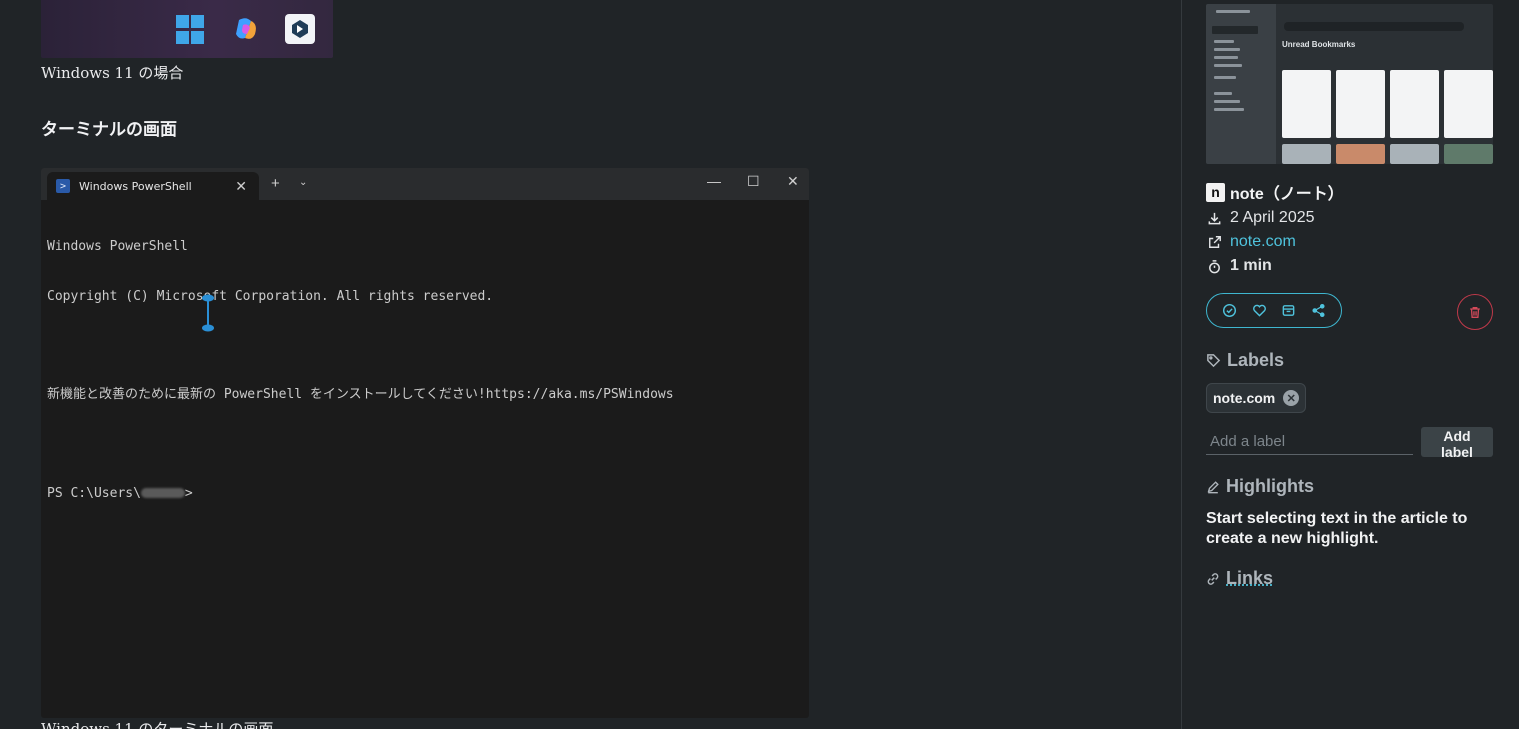  Describe the element at coordinates (1256, 360) in the screenshot. I see `labels-title: Labels` at that location.